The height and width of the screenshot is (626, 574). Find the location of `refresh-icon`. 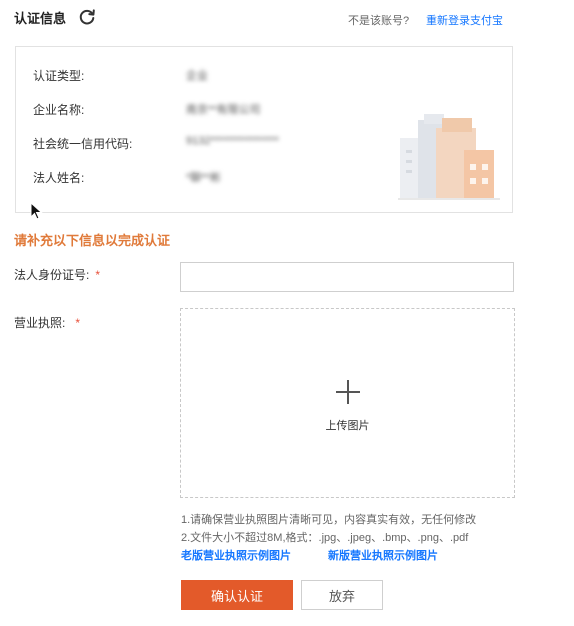

refresh-icon is located at coordinates (87, 17).